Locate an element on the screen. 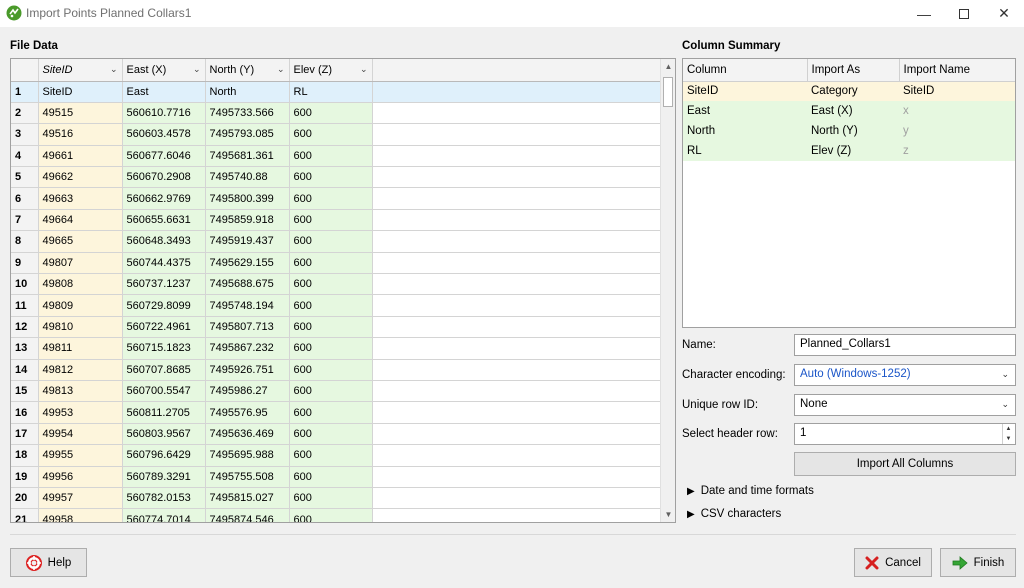 This screenshot has height=588, width=1024. maximize-button is located at coordinates (964, 13).